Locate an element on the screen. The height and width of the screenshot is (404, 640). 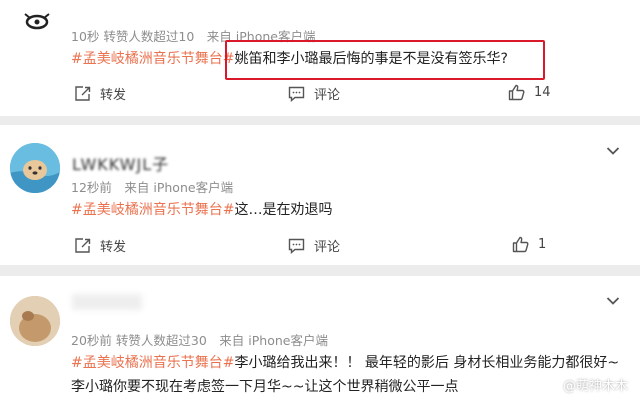
username: LWKKWJL子 is located at coordinates (120, 163).